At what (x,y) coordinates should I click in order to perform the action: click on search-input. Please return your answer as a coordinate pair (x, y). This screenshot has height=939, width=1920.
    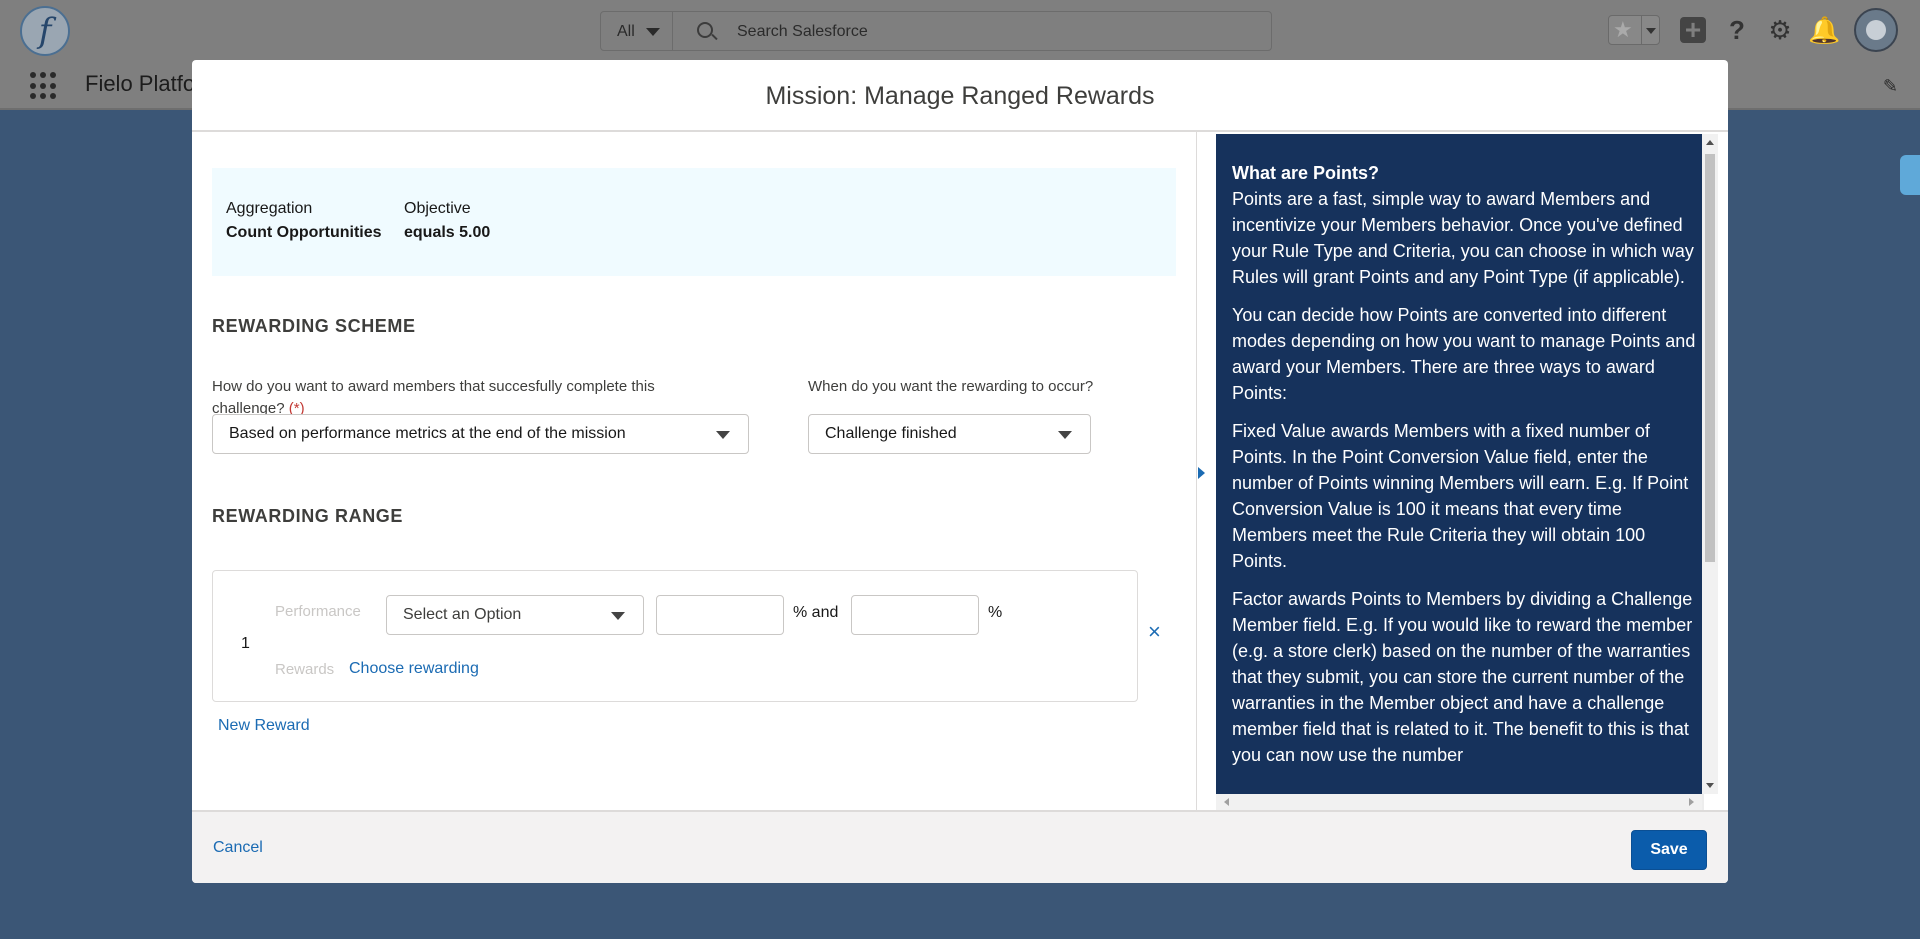
    Looking at the image, I should click on (997, 32).